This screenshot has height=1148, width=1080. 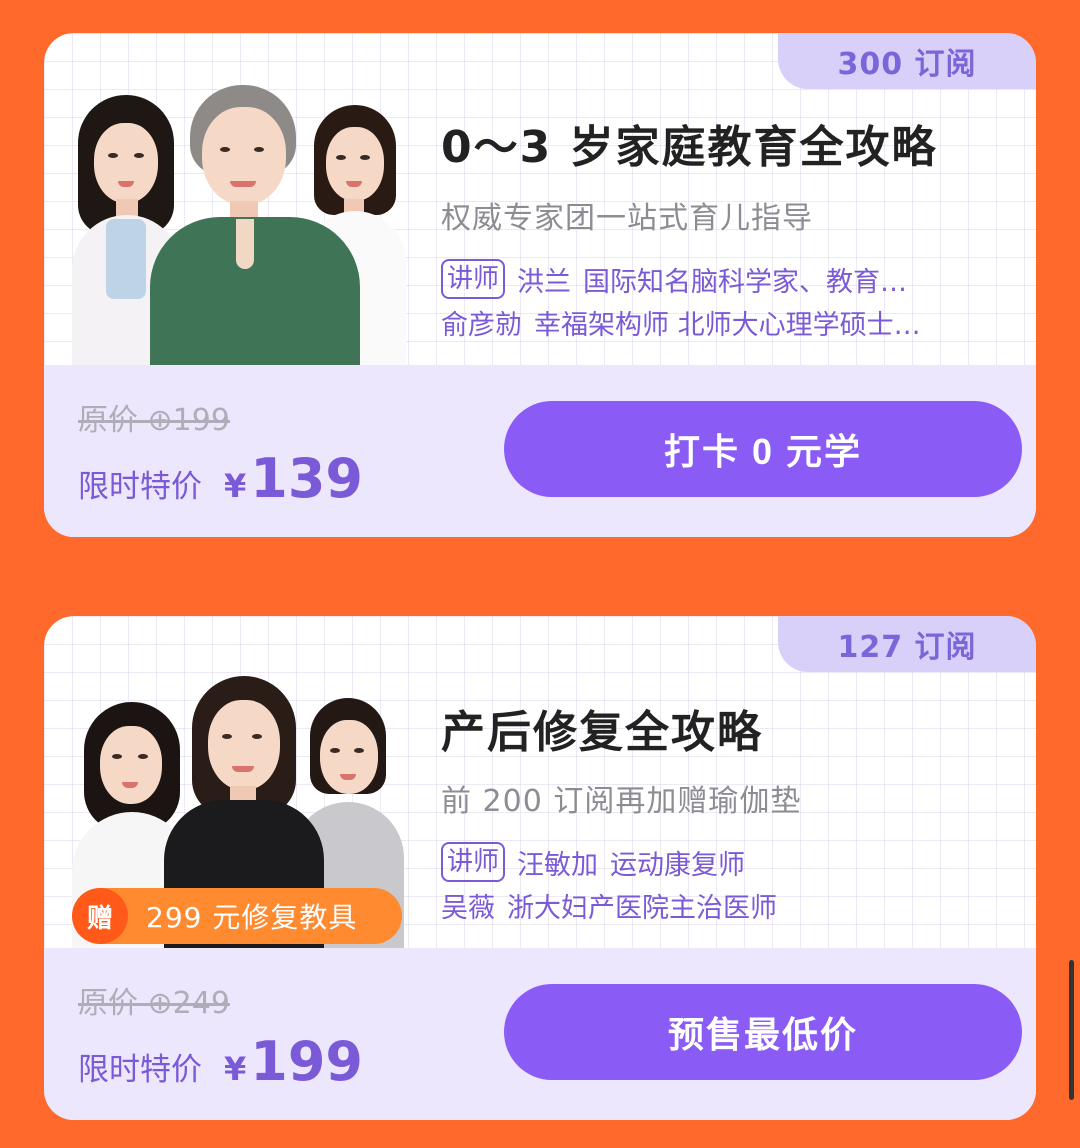 What do you see at coordinates (678, 865) in the screenshot?
I see `lecturer-desc: 运动康复师` at bounding box center [678, 865].